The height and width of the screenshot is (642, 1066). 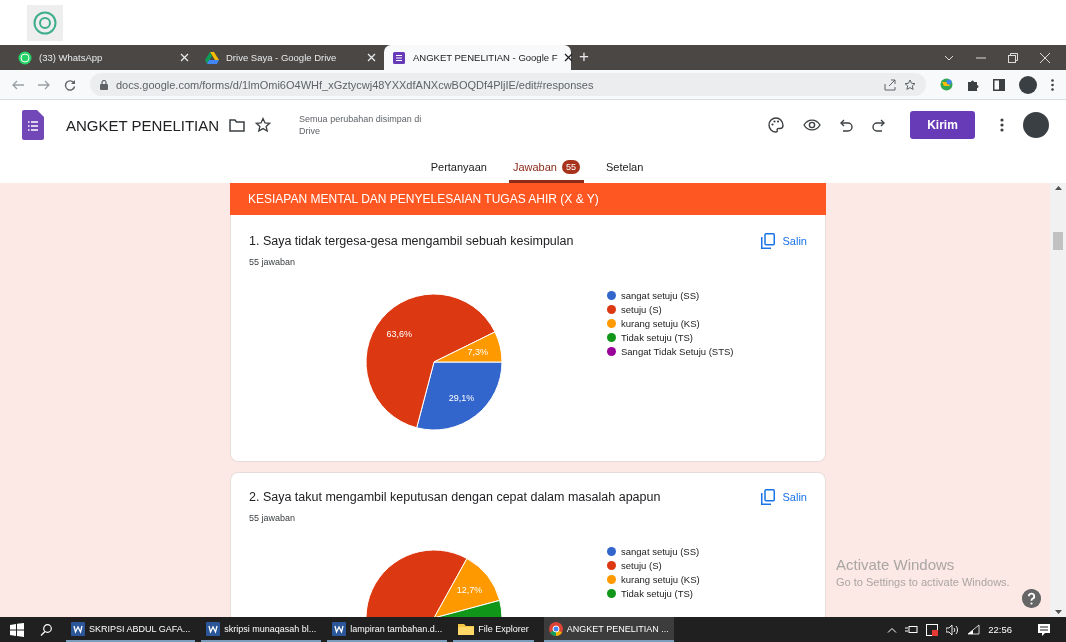 I want to click on scroll-down-icon, so click(x=1058, y=612).